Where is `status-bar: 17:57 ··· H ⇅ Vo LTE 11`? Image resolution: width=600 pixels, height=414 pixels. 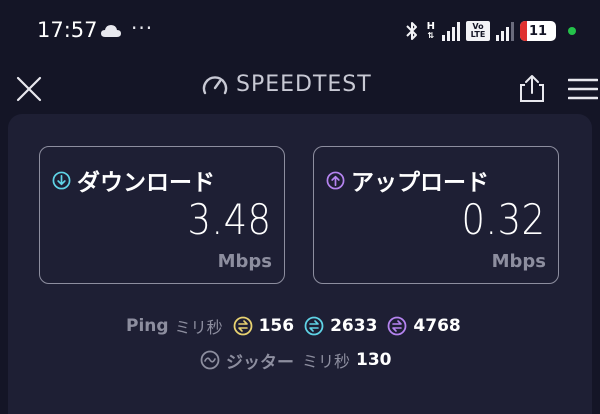 status-bar: 17:57 ··· H ⇅ Vo LTE 11 is located at coordinates (300, 31).